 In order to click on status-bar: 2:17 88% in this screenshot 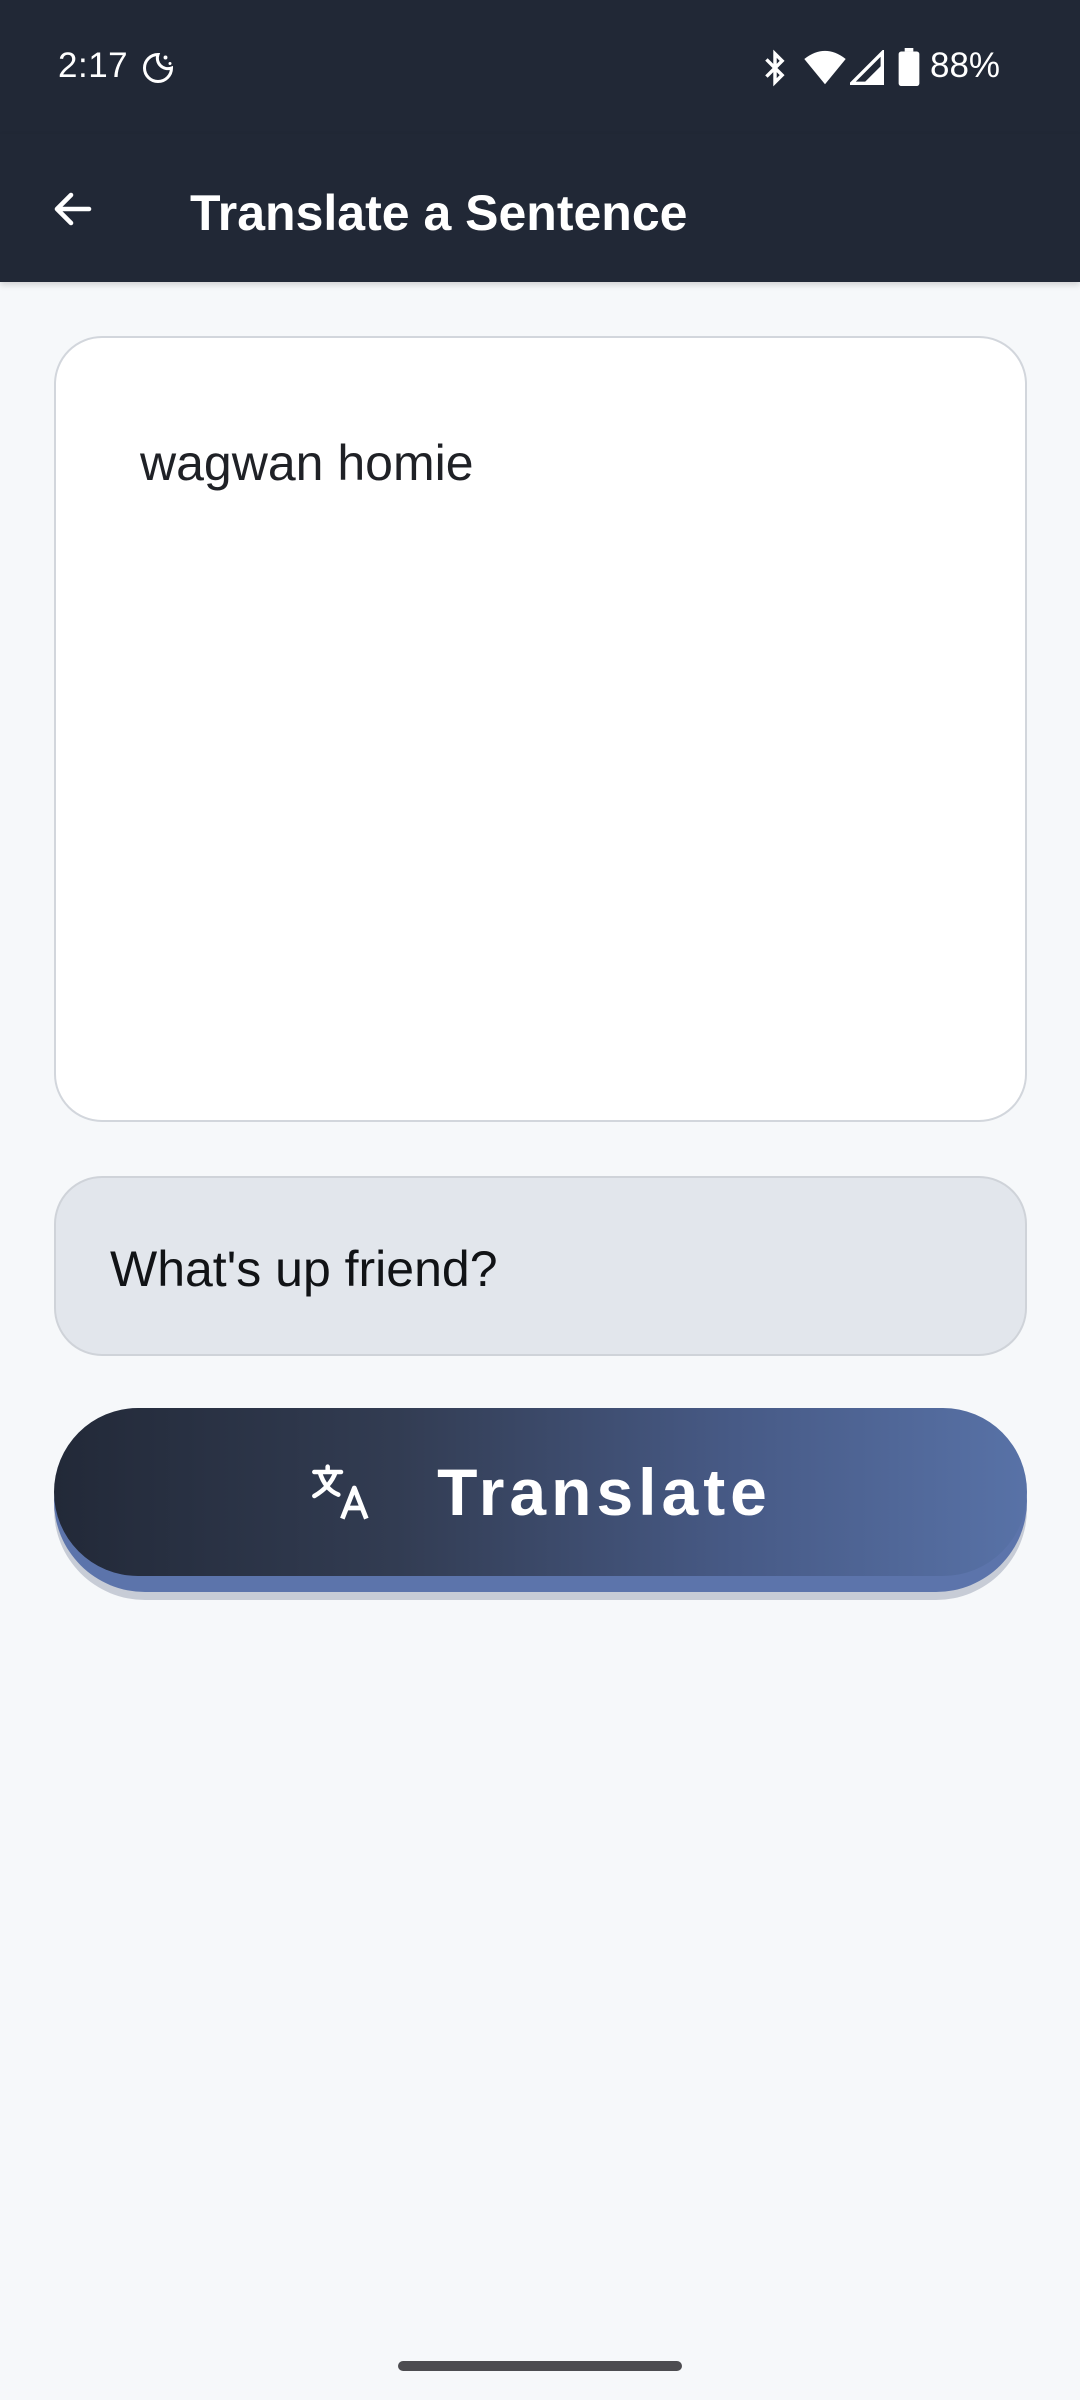, I will do `click(540, 67)`.